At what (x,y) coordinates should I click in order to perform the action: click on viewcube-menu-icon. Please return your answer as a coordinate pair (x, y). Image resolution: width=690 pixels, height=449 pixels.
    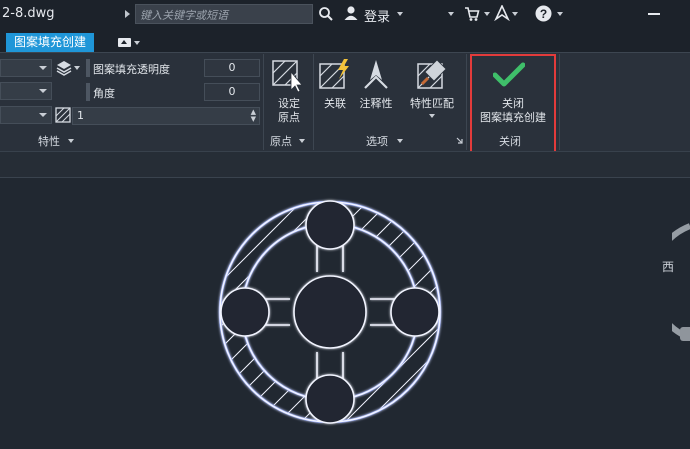
    Looking at the image, I should click on (685, 334).